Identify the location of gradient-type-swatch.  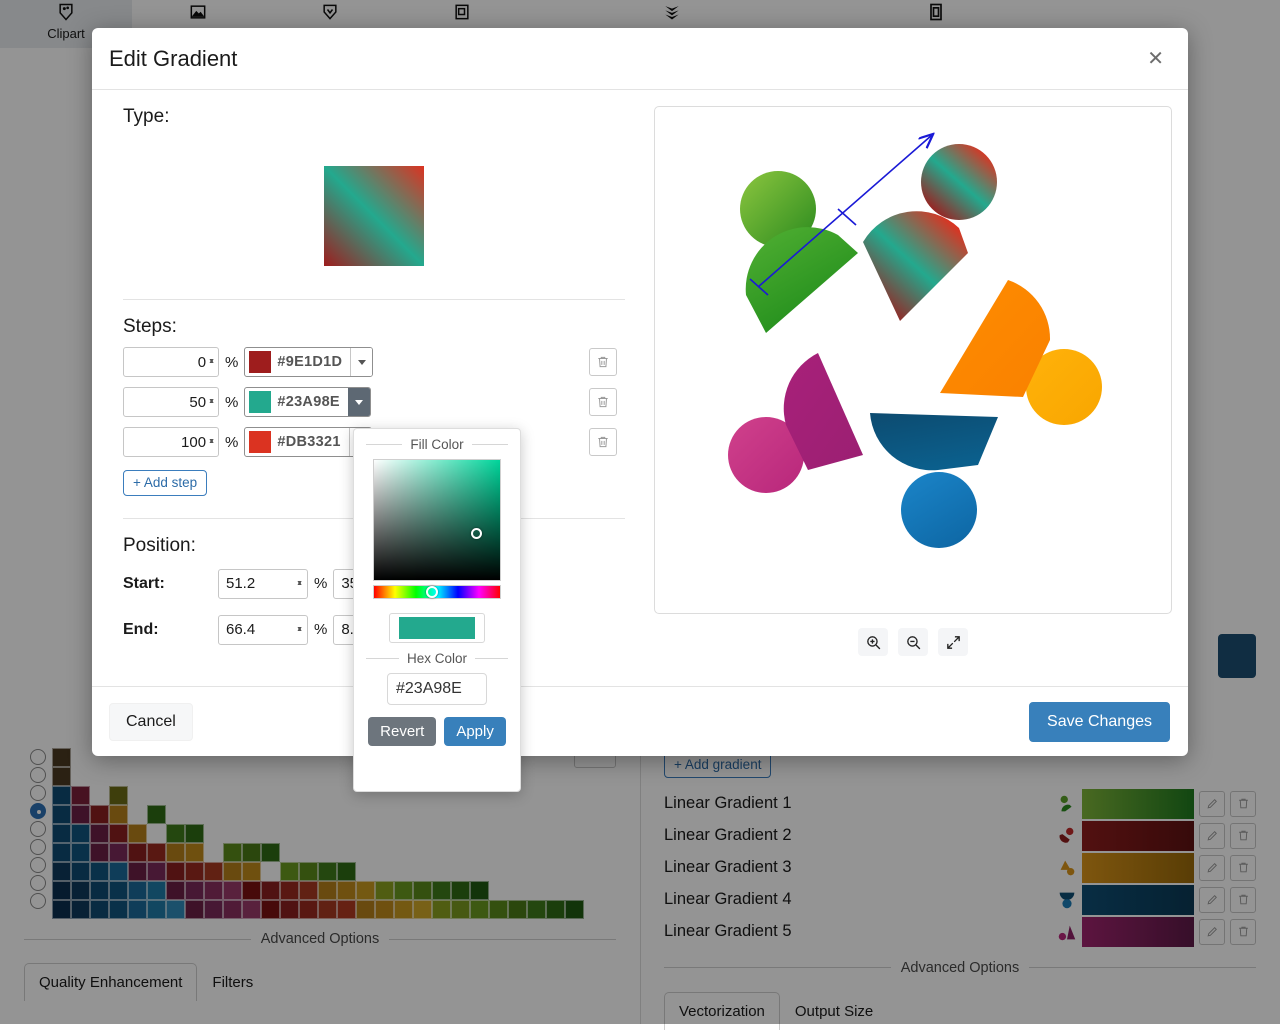
(374, 216).